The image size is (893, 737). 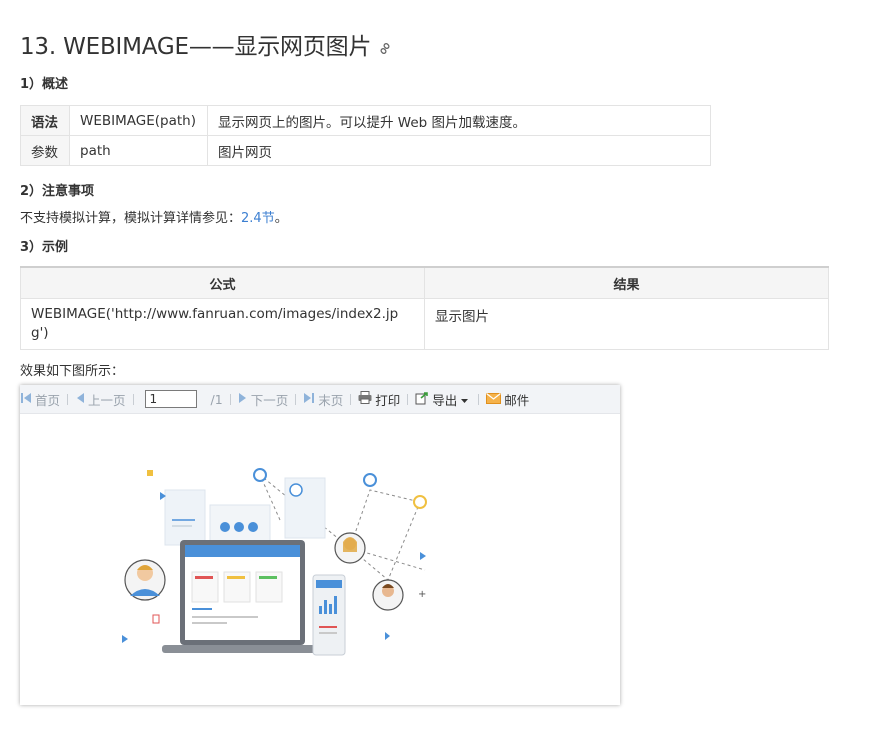 What do you see at coordinates (44, 84) in the screenshot?
I see `section-heading-overview: 1）概述` at bounding box center [44, 84].